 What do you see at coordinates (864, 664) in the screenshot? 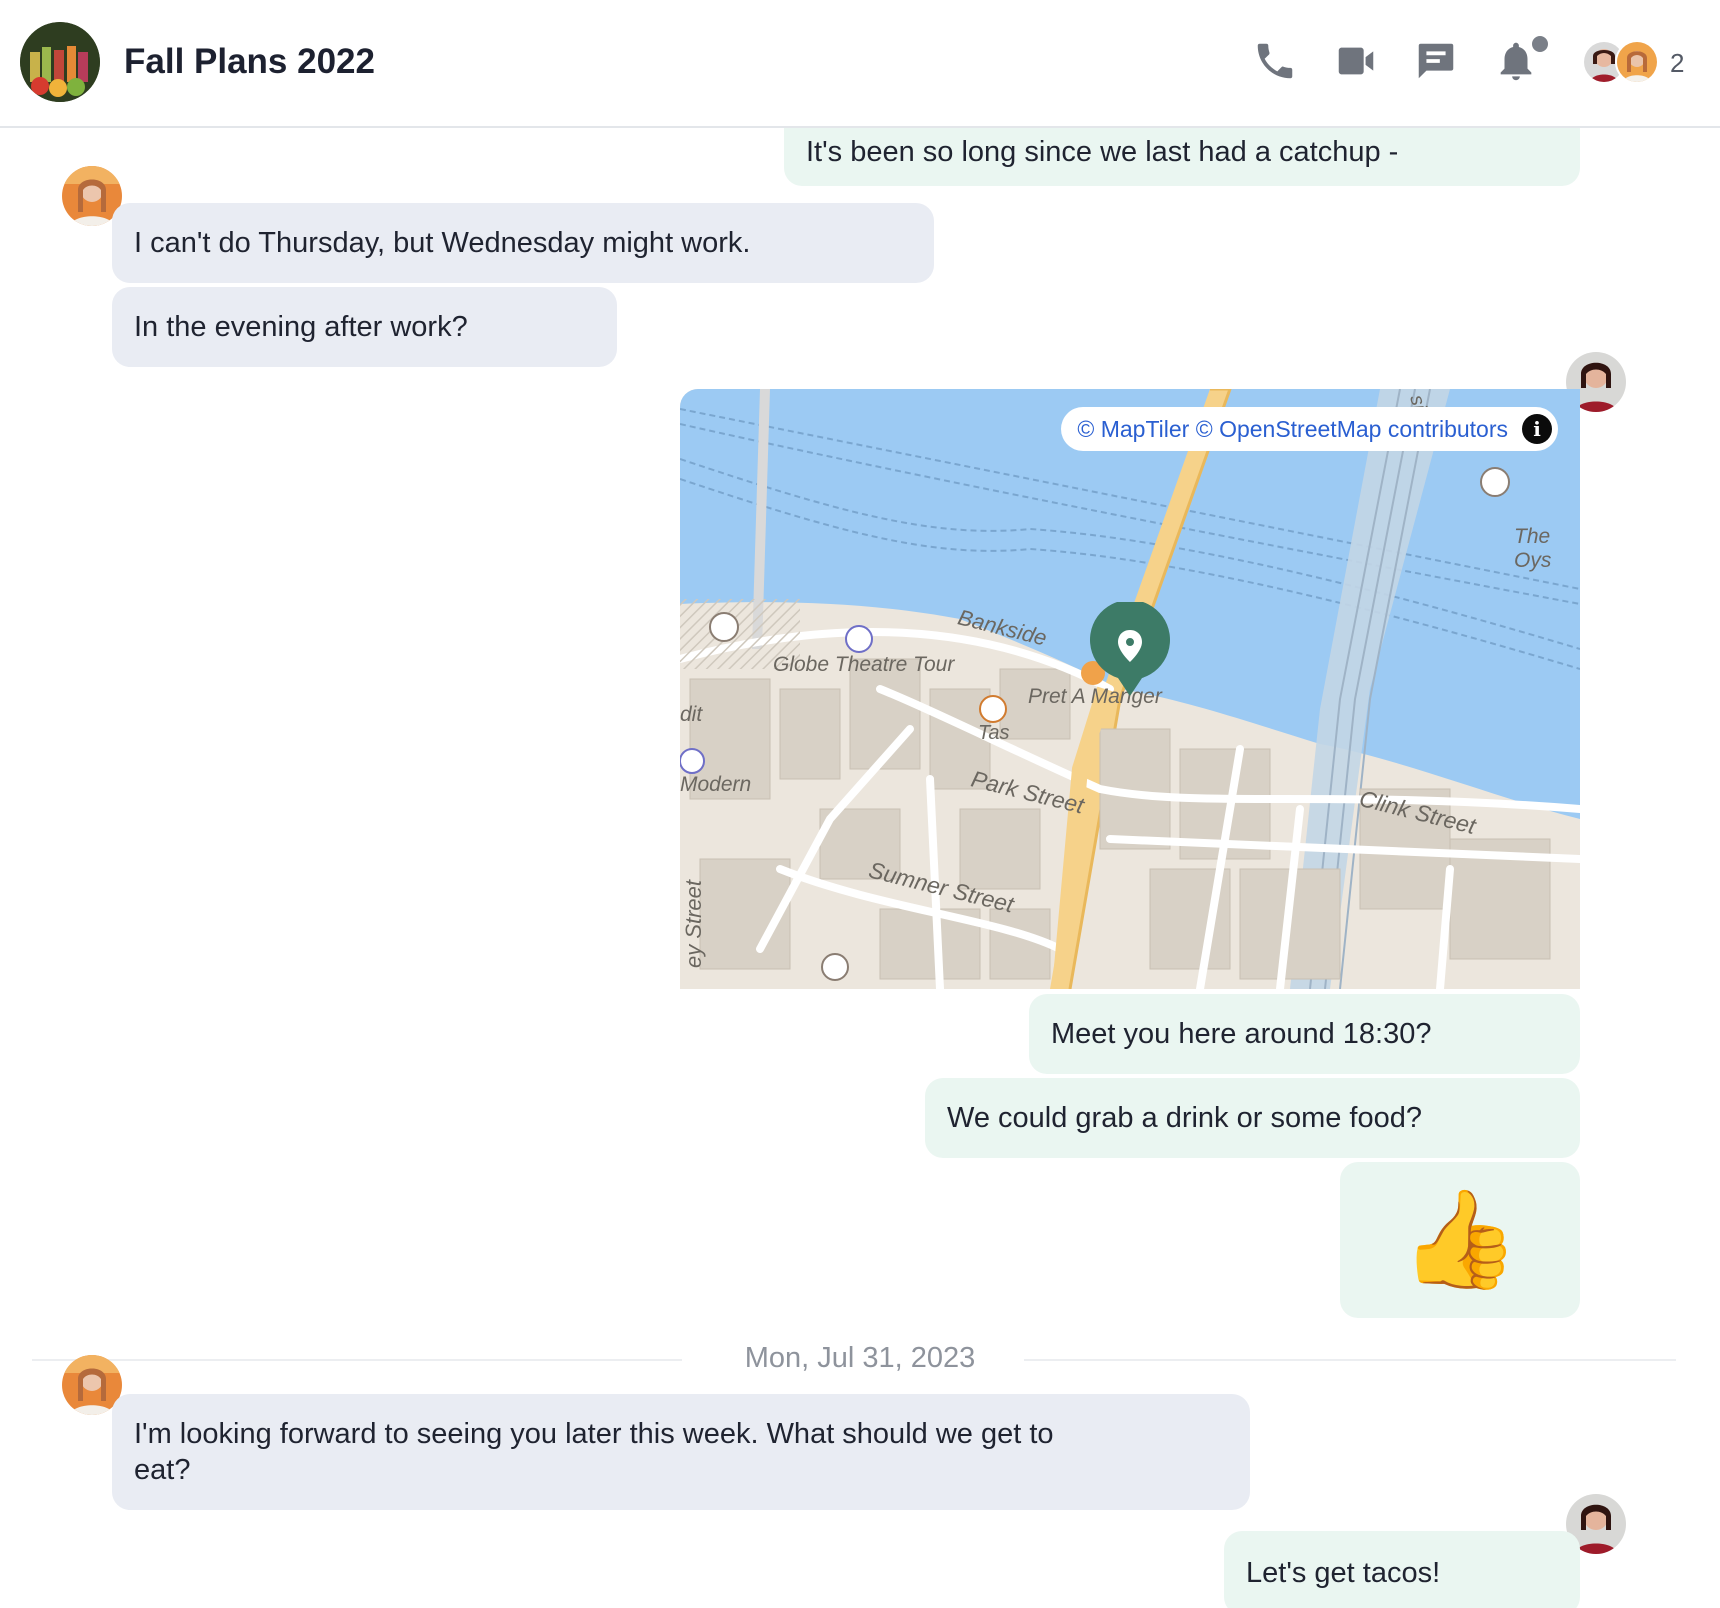
I see `map-label: Globe Theatre Tour` at bounding box center [864, 664].